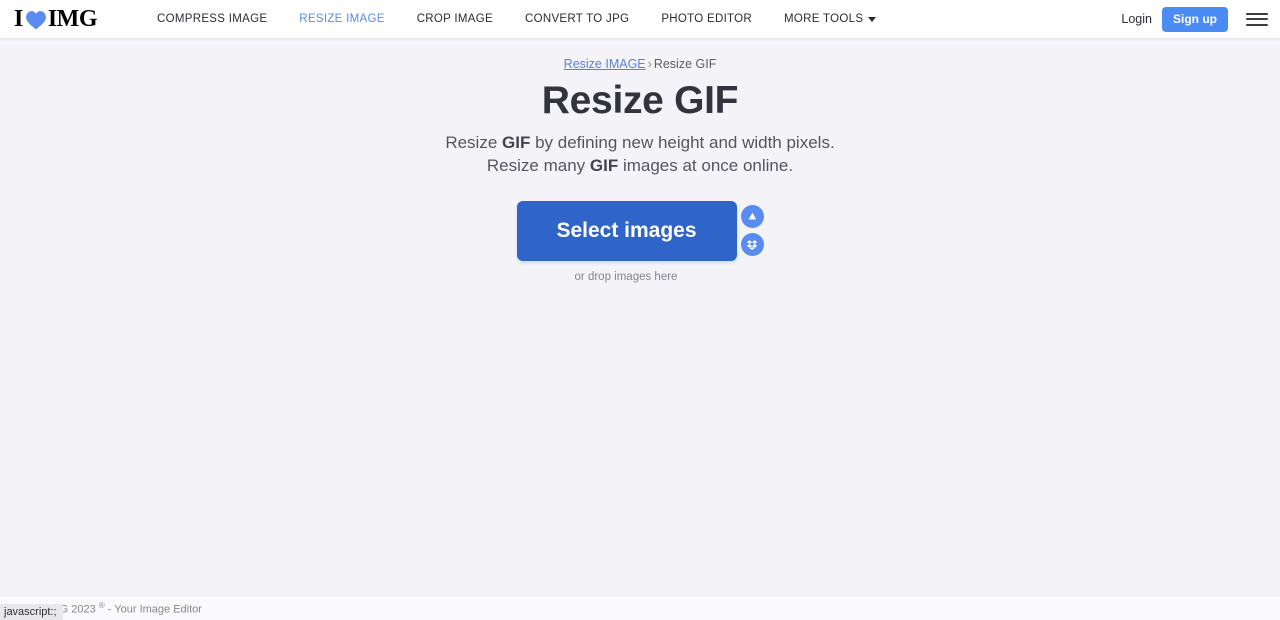 Image resolution: width=1280 pixels, height=620 pixels. What do you see at coordinates (31, 612) in the screenshot?
I see `browser-status-bar: javascript:;` at bounding box center [31, 612].